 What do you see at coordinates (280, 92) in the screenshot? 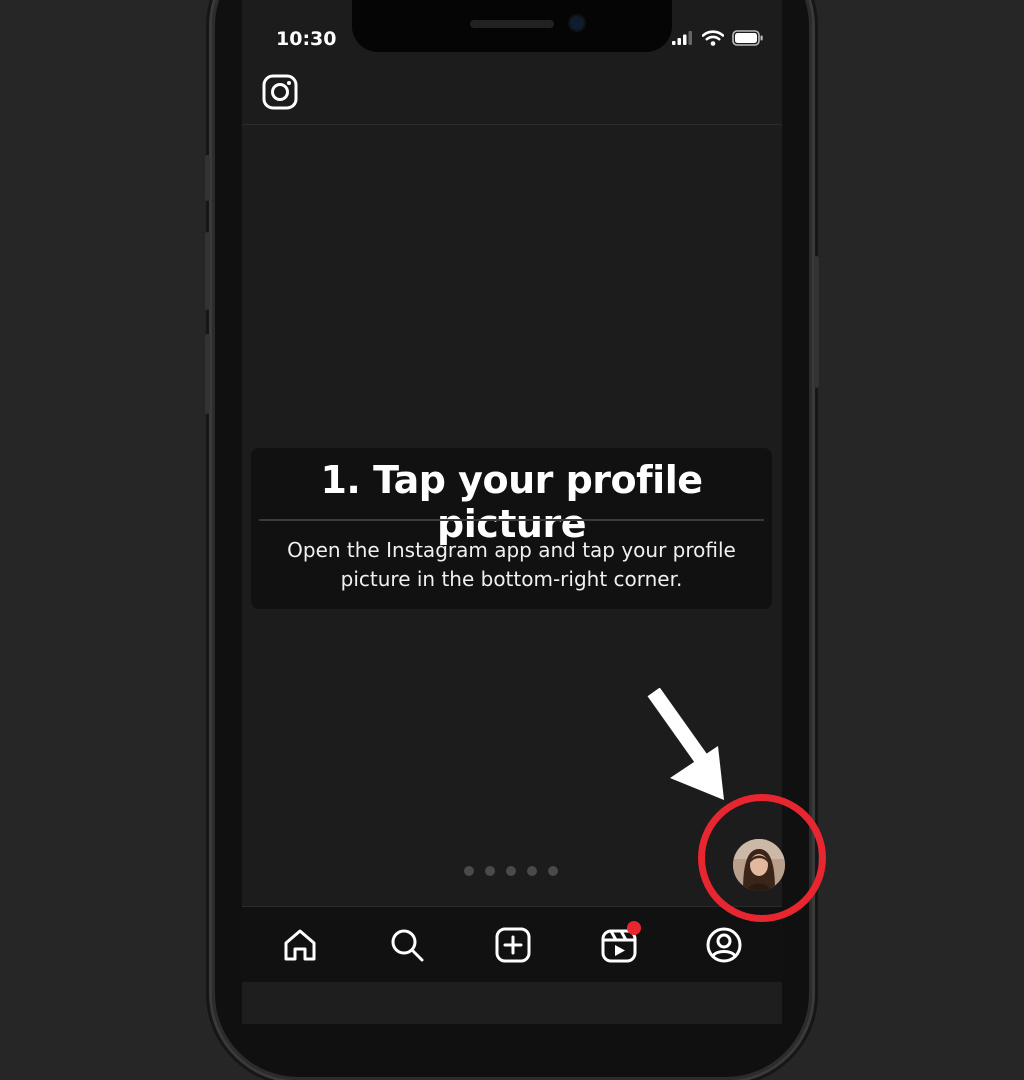
I see `instagram-logo-icon` at bounding box center [280, 92].